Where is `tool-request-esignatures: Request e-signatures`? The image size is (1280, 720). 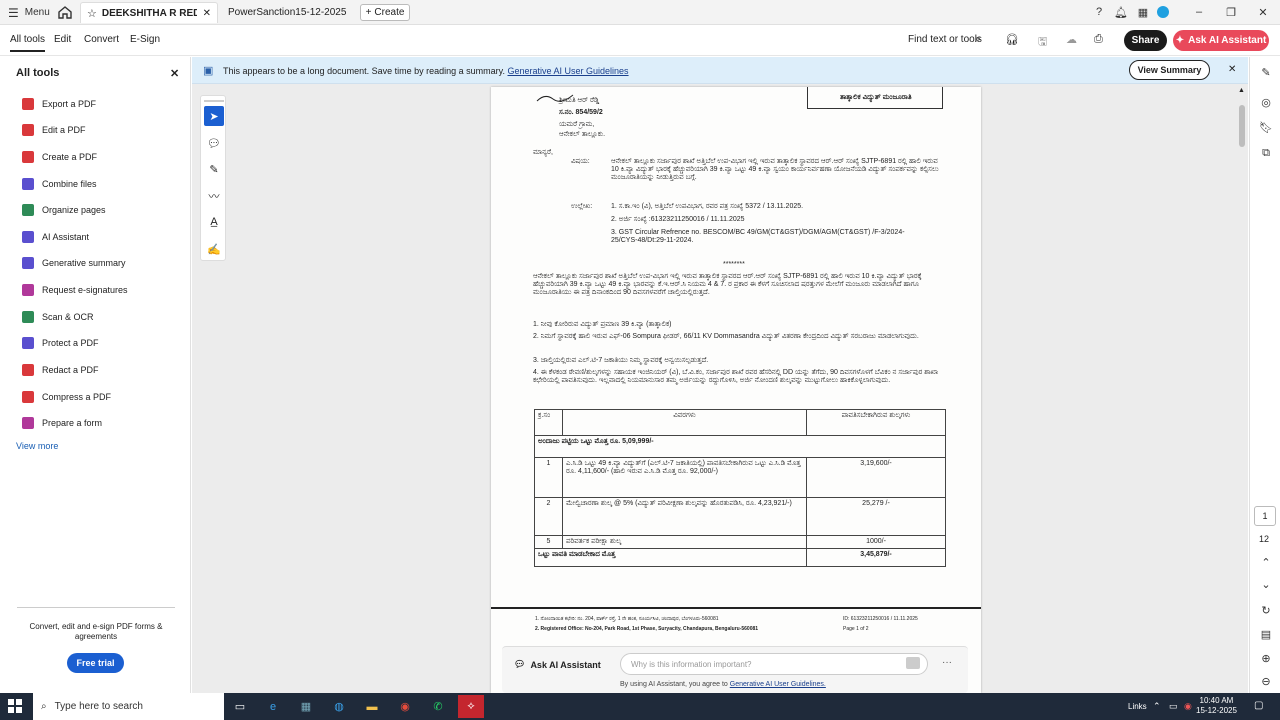
tool-request-esignatures: Request e-signatures is located at coordinates (75, 290).